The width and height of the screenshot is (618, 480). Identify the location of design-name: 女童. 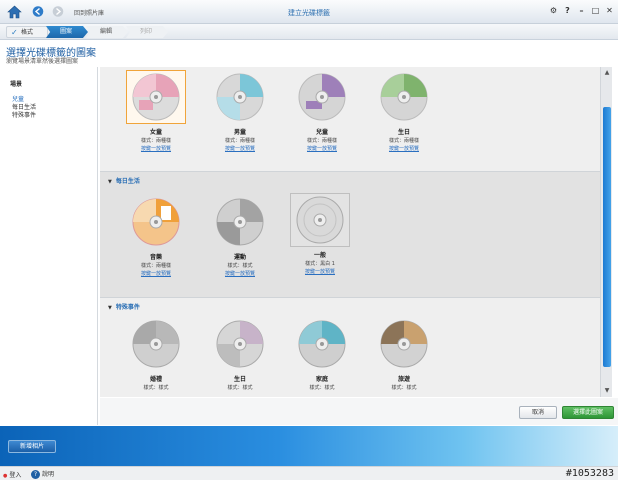
(155, 132).